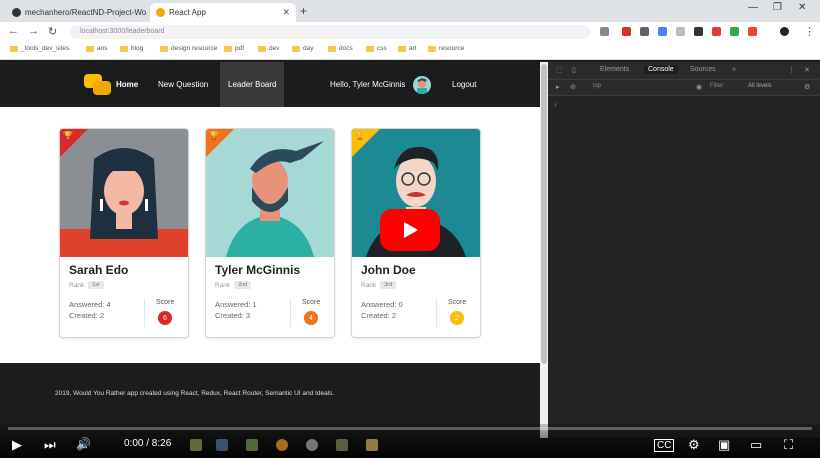 This screenshot has height=458, width=820. What do you see at coordinates (574, 70) in the screenshot?
I see `device-toolbar-icon: ▯` at bounding box center [574, 70].